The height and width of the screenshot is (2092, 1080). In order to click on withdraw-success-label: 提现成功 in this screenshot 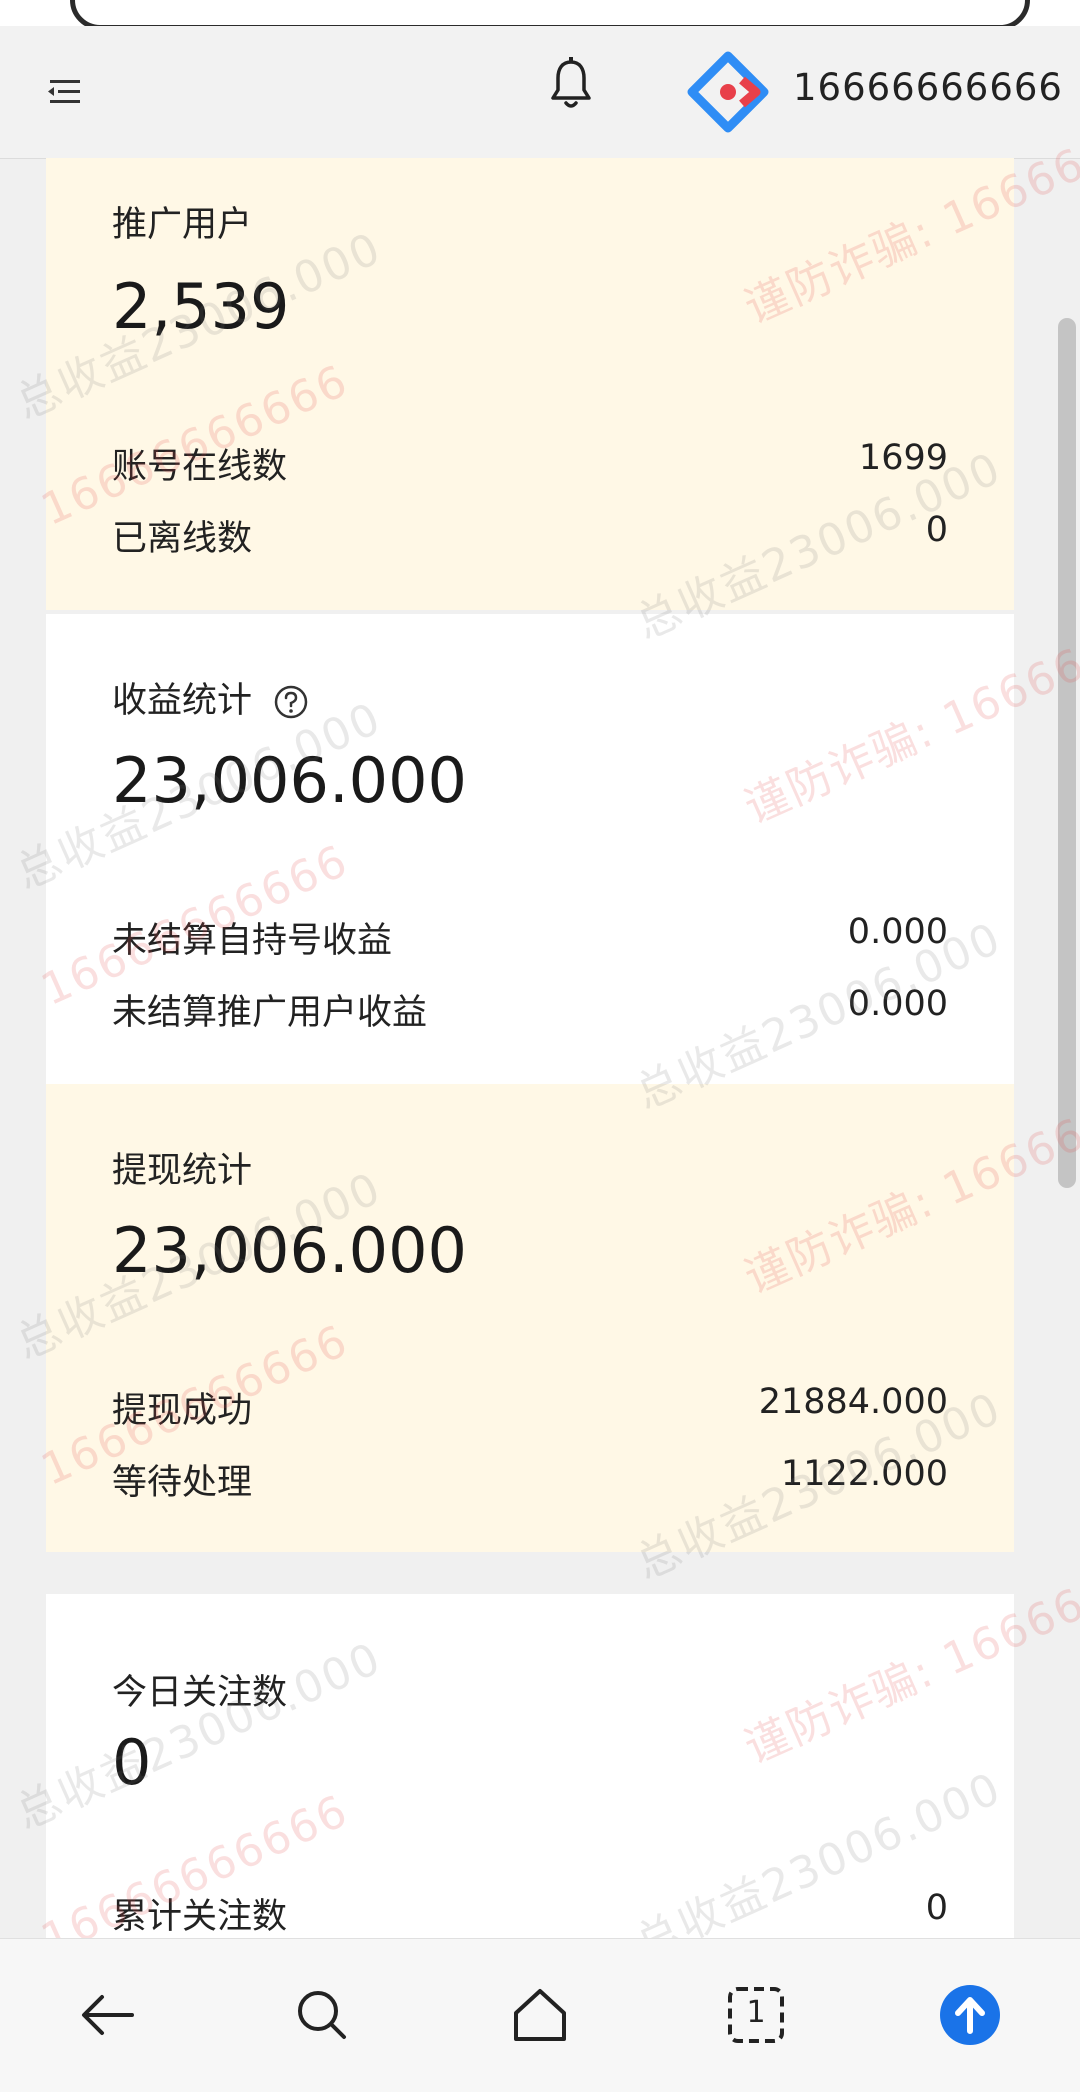, I will do `click(182, 1411)`.